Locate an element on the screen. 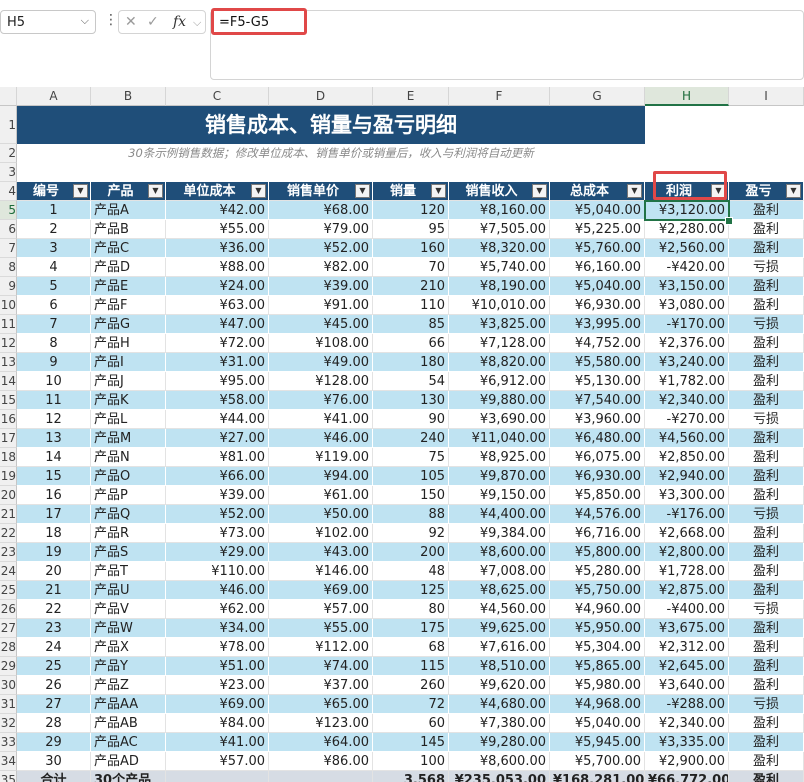  row-header-28: 28 is located at coordinates (8, 647).